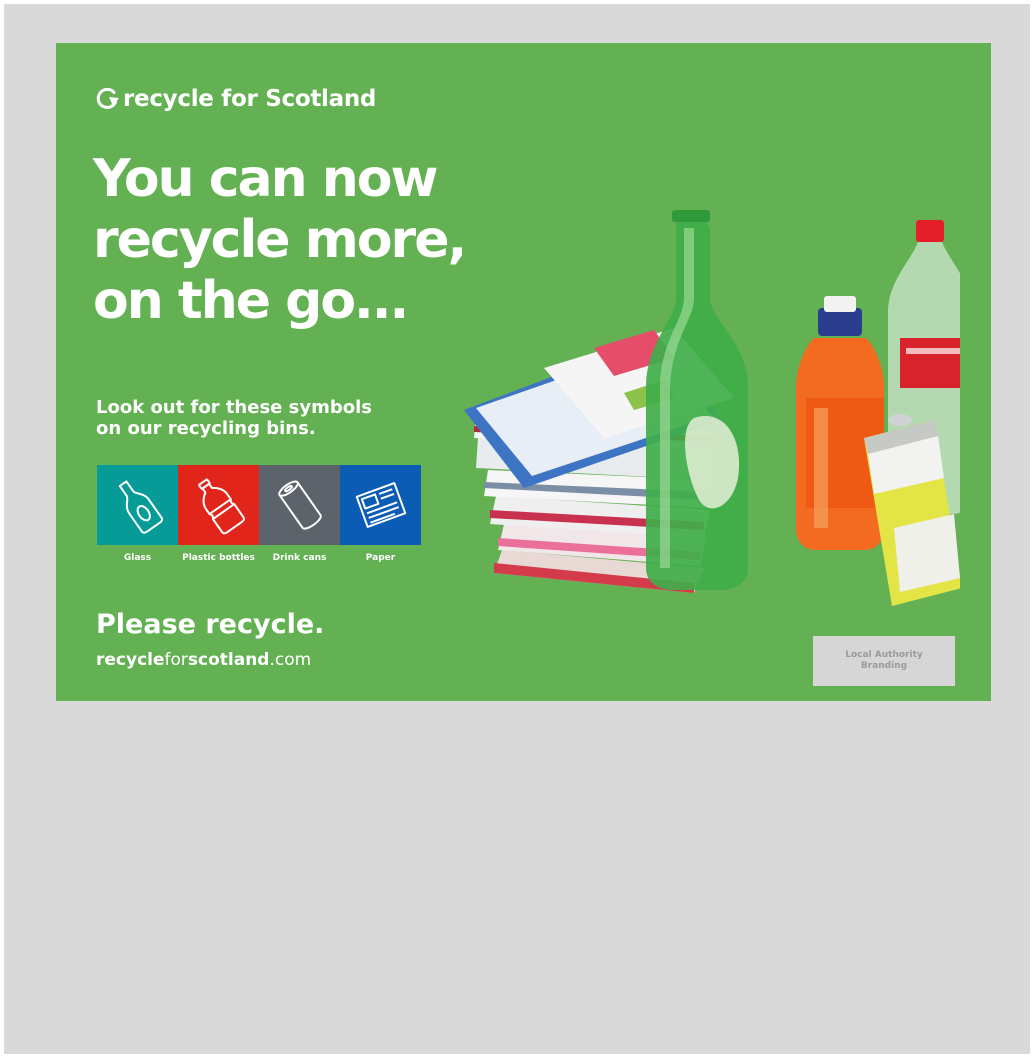  Describe the element at coordinates (884, 655) in the screenshot. I see `placeholder-line: Local Authority` at that location.